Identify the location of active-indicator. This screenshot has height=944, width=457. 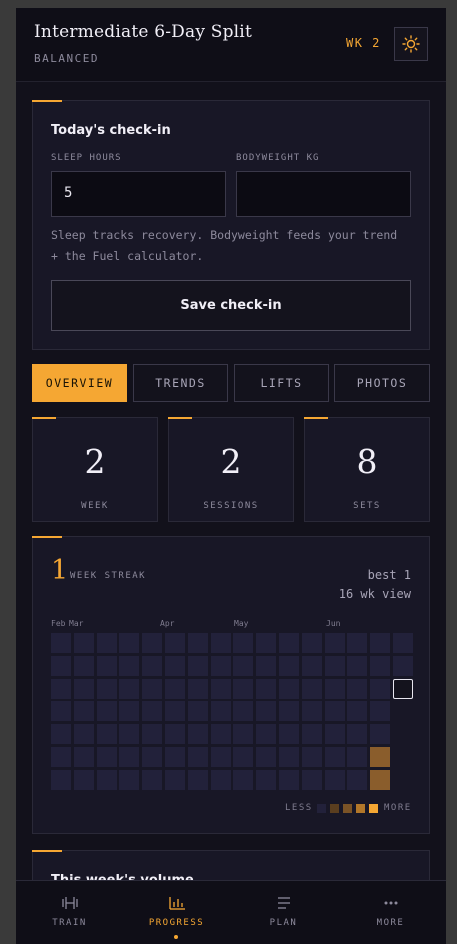
(176, 937).